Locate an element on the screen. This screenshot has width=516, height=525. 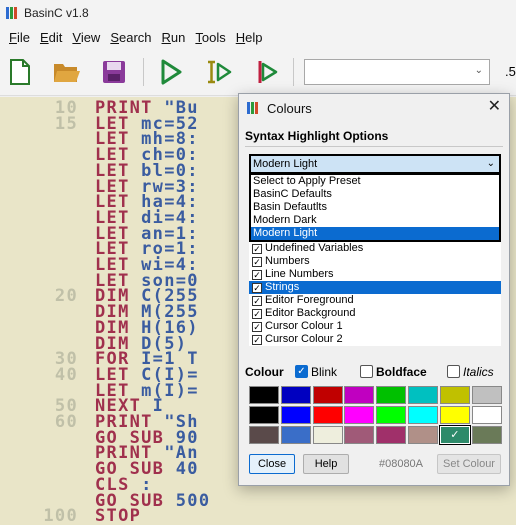
menu-file: File is located at coordinates (19, 37).